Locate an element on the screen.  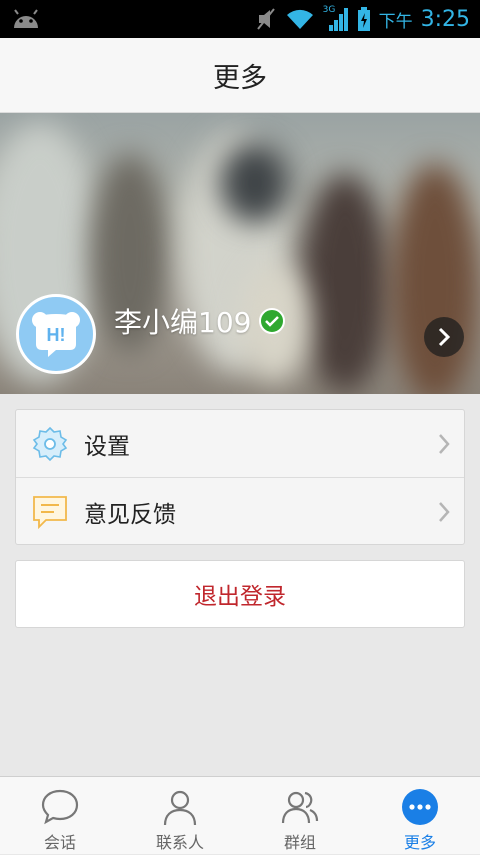
page-title: 更多 is located at coordinates (240, 78).